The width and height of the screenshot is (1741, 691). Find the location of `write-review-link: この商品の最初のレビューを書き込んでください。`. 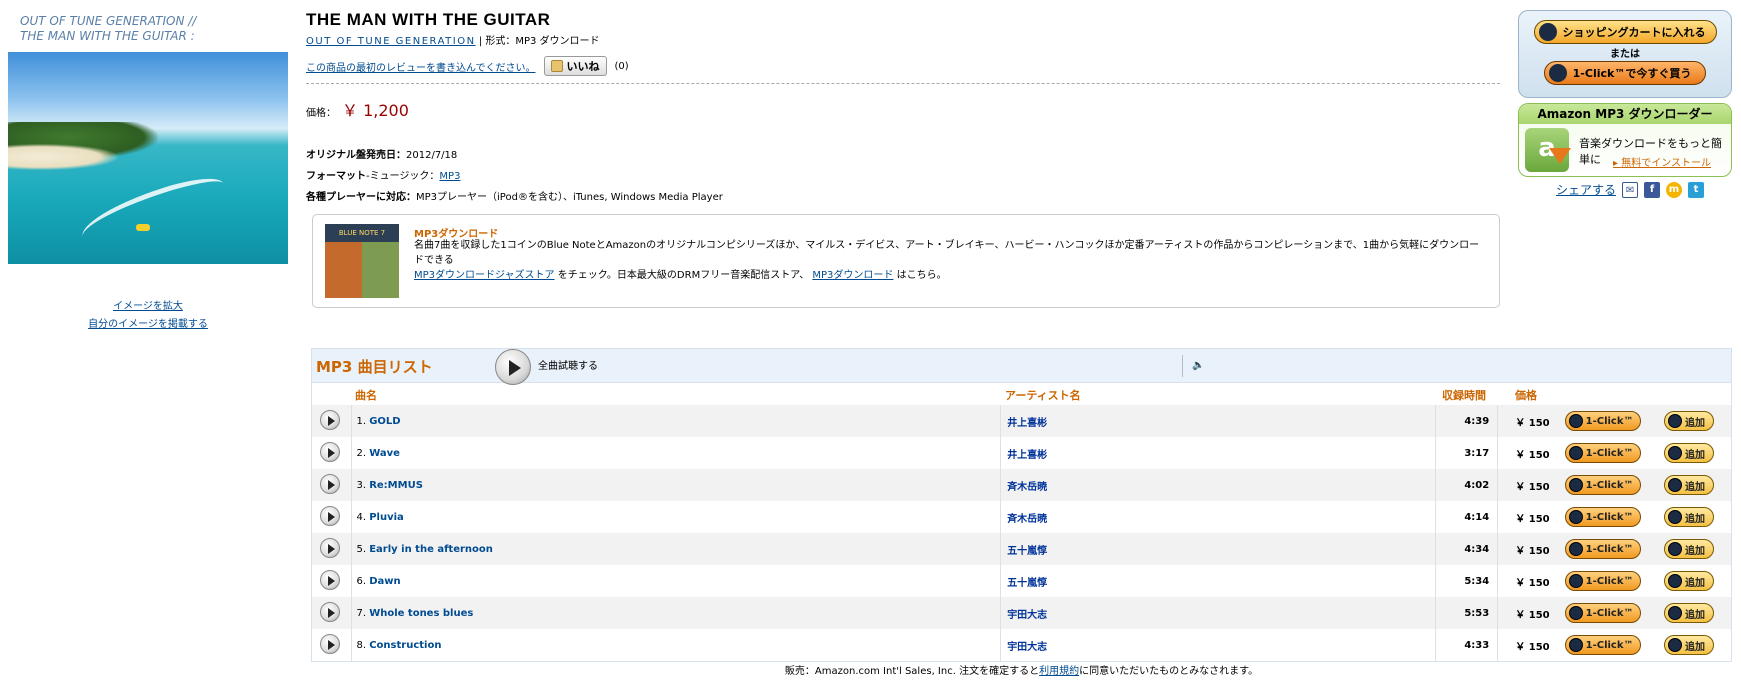

write-review-link: この商品の最初のレビューを書き込んでください。 is located at coordinates (421, 66).